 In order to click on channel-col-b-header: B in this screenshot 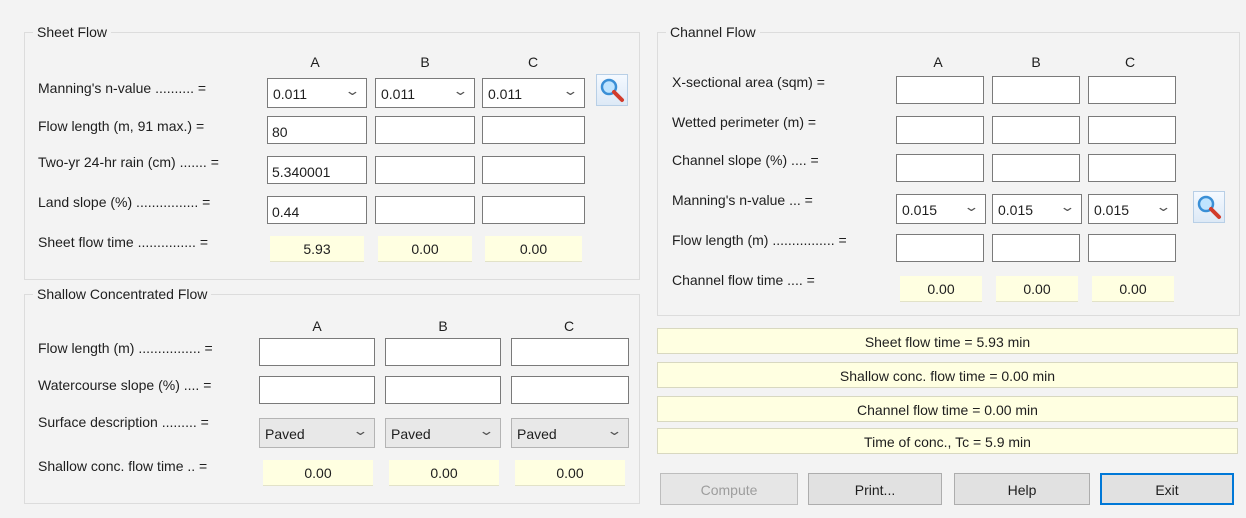, I will do `click(1036, 62)`.